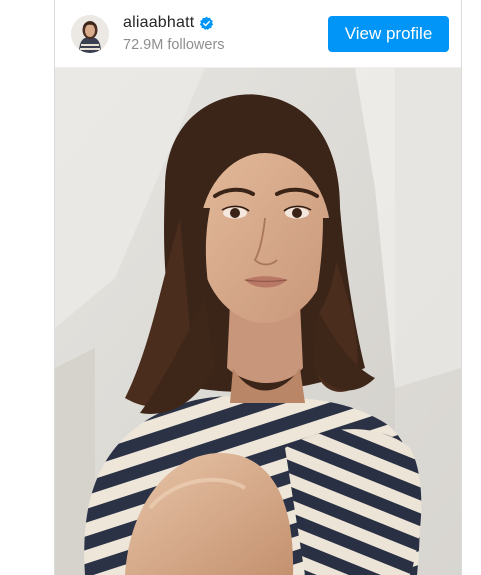 Image resolution: width=481 pixels, height=575 pixels. I want to click on view-profile-button: View profile, so click(388, 34).